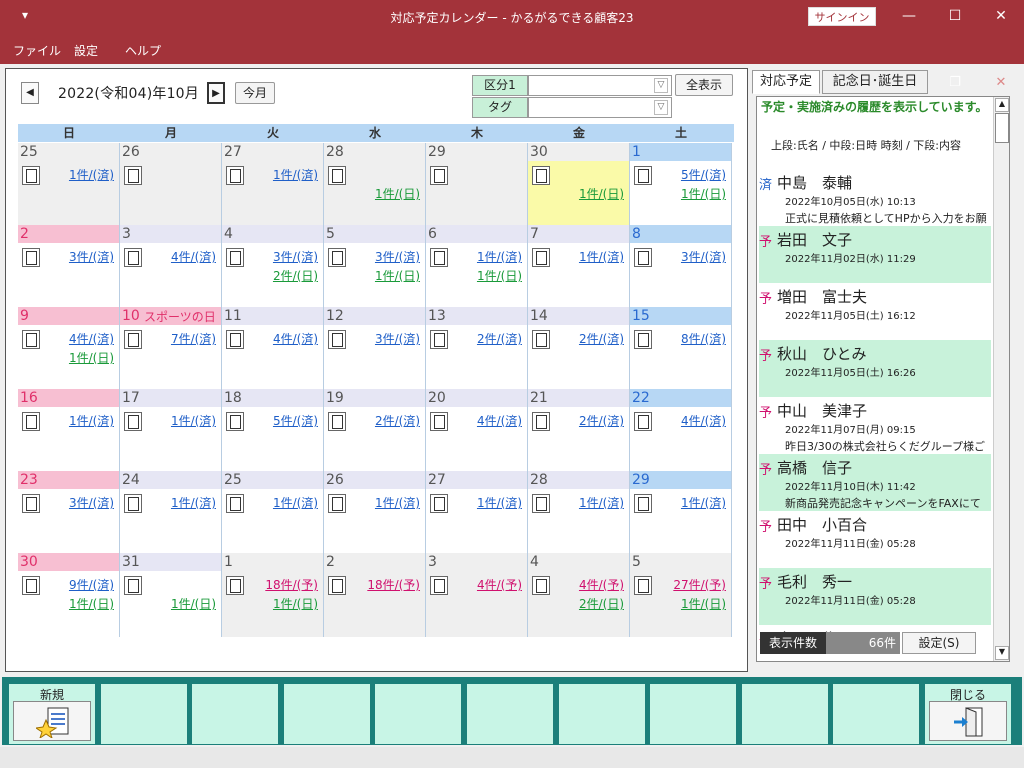  What do you see at coordinates (875, 596) in the screenshot?
I see `list-item: 予毛利 秀一 2022年11月11日(金) 05:28` at bounding box center [875, 596].